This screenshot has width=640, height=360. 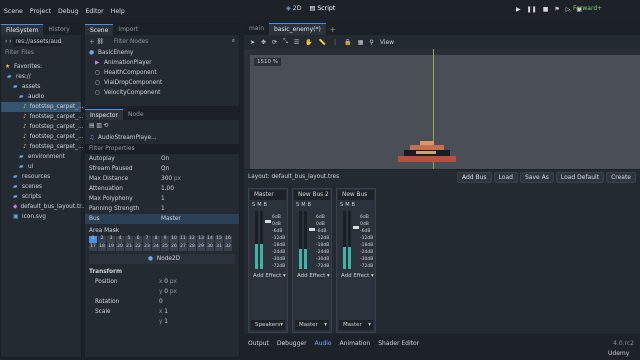 What do you see at coordinates (256, 29) in the screenshot?
I see `tab-main: main` at bounding box center [256, 29].